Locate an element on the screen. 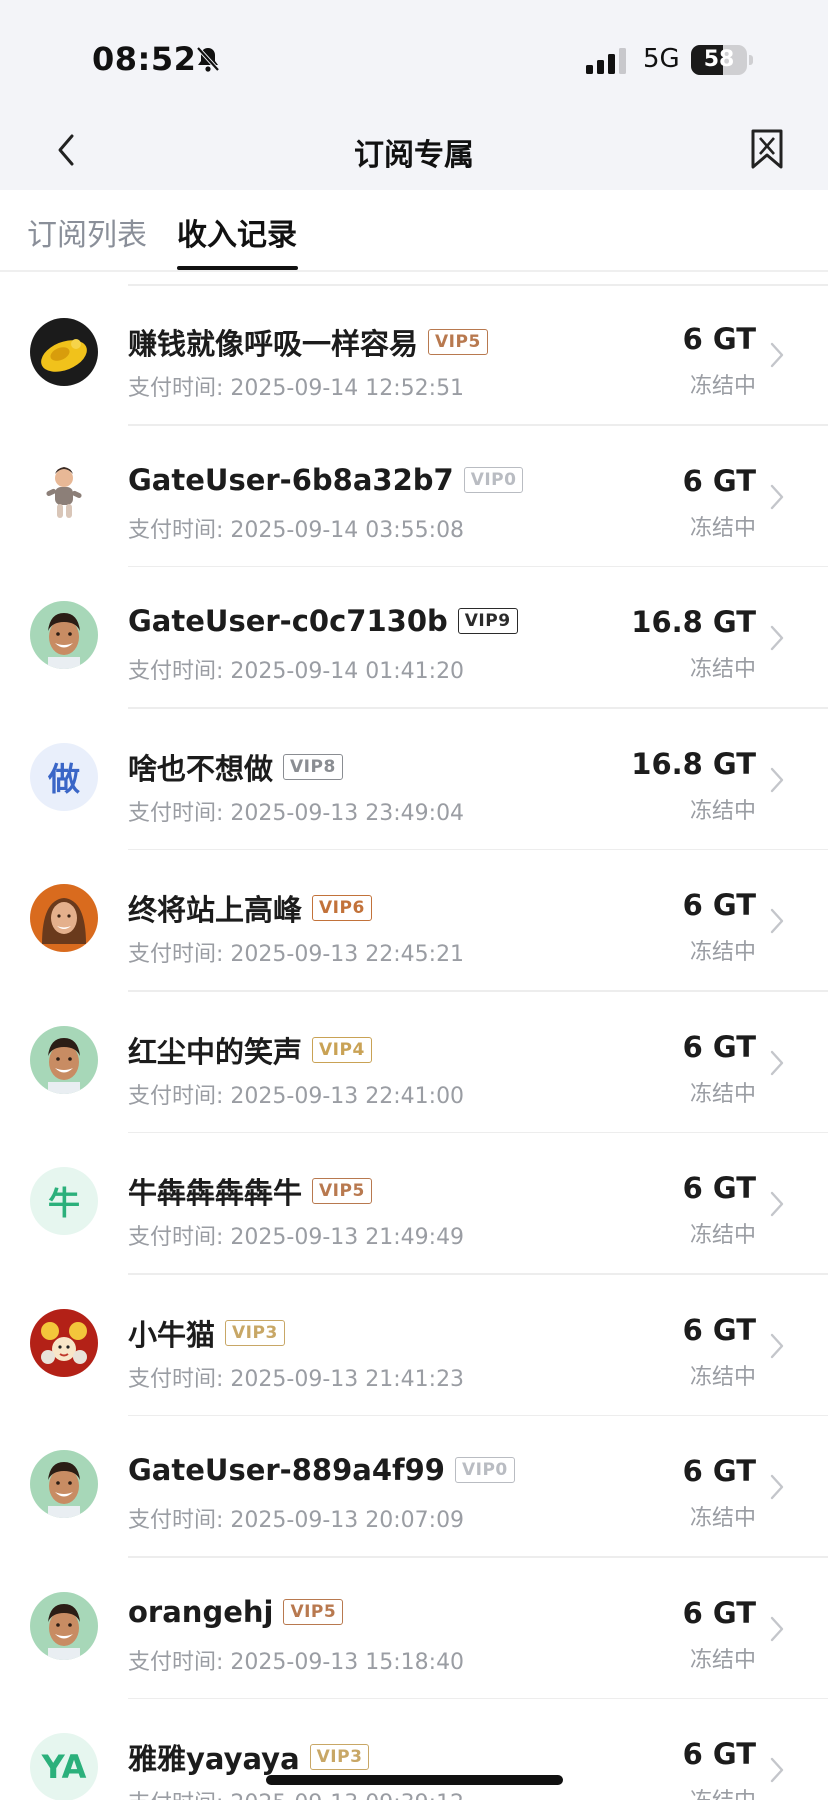 The width and height of the screenshot is (828, 1800). name-line: GateUser-6b8a32b7 VIP0 is located at coordinates (326, 479).